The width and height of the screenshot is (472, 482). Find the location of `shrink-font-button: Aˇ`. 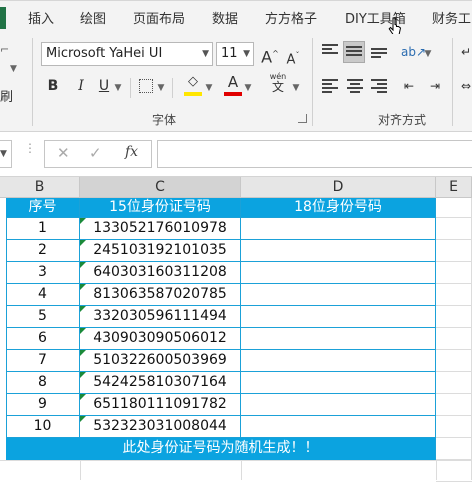

shrink-font-button: Aˇ is located at coordinates (293, 58).